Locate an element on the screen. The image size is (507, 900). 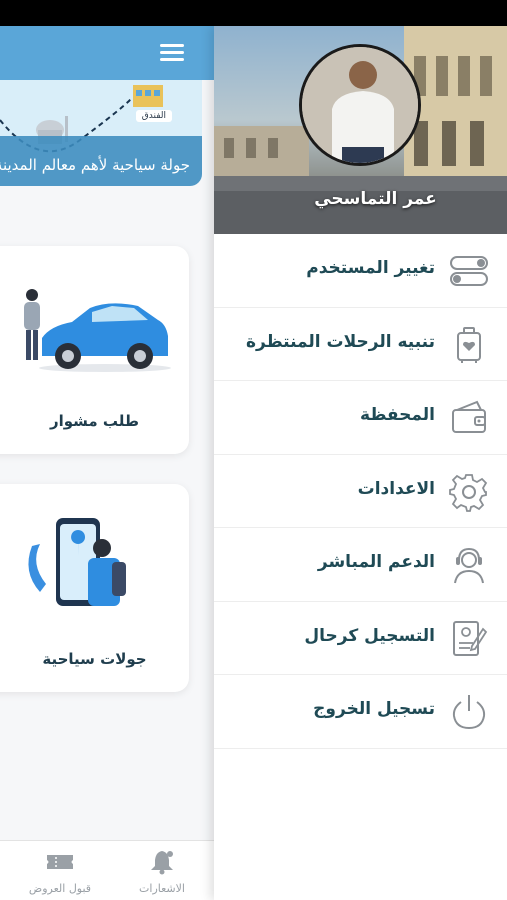
banner-title: جولة سياحية لأهم معالم المدينة is located at coordinates (95, 165).